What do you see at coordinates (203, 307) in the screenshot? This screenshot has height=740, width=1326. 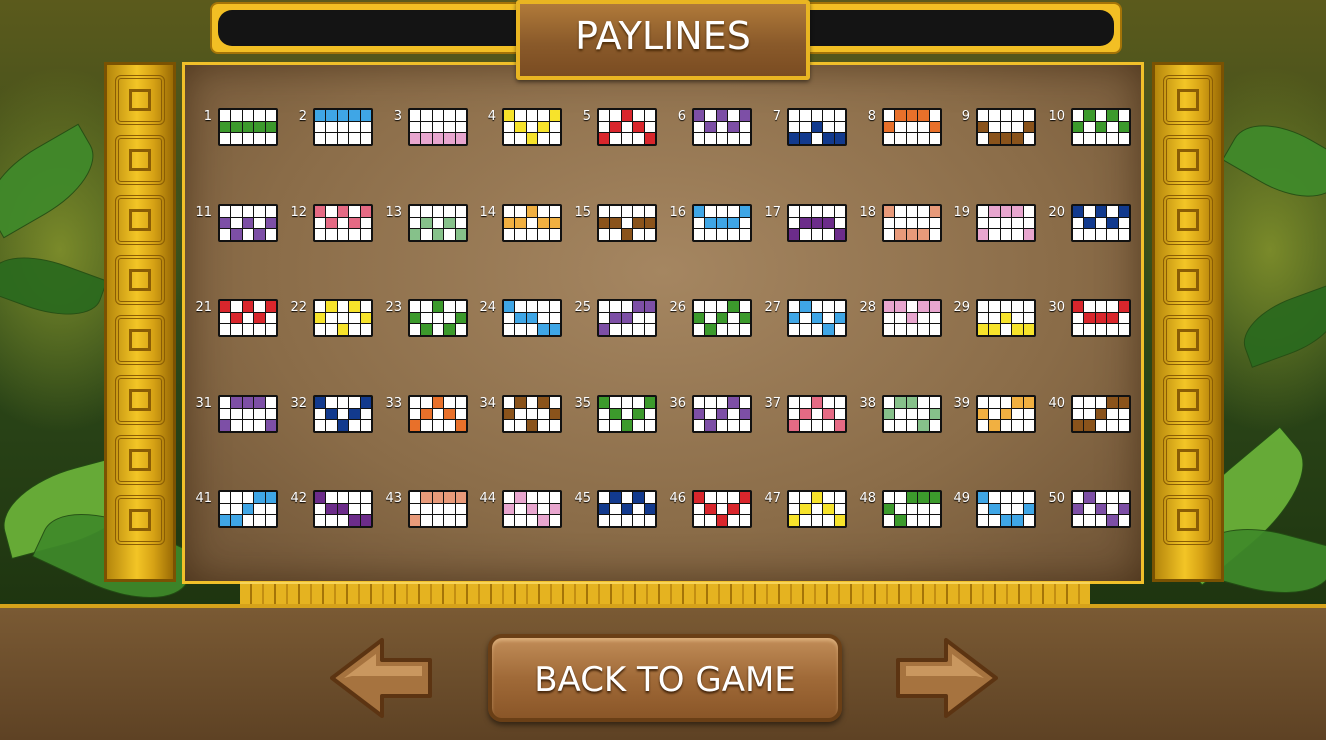 I see `payline-number: 21` at bounding box center [203, 307].